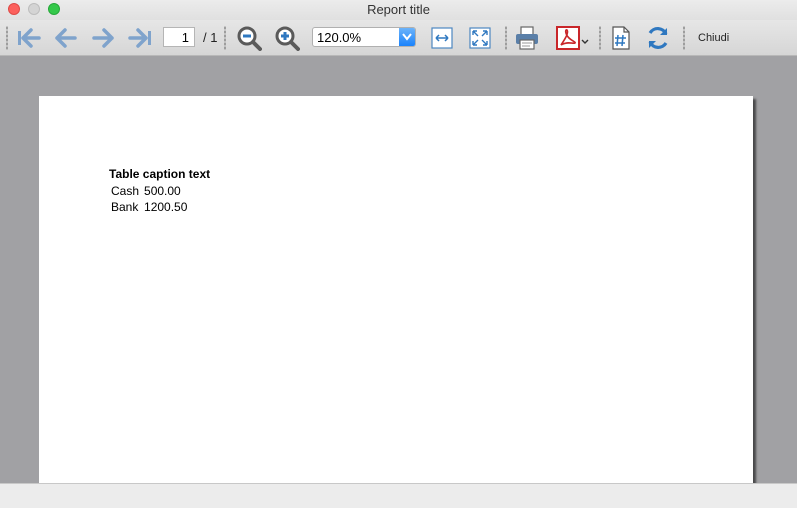  Describe the element at coordinates (125, 207) in the screenshot. I see `account-cell: Bank` at that location.